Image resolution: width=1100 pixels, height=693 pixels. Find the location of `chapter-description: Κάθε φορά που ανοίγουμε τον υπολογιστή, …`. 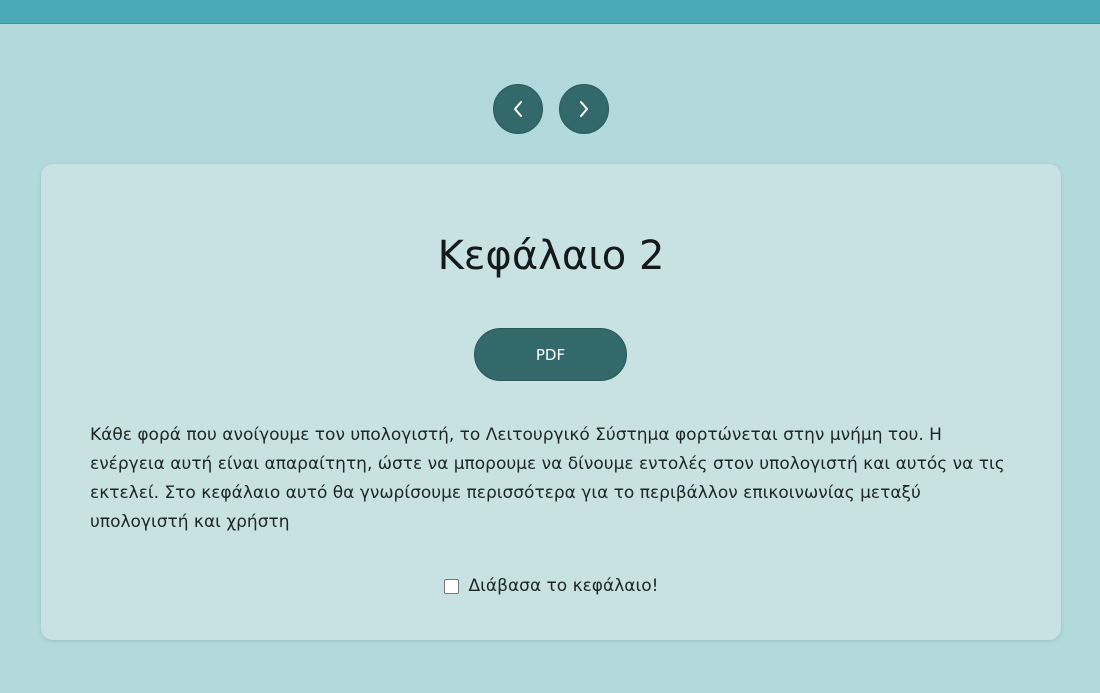

chapter-description: Κάθε φορά που ανοίγουμε τον υπολογιστή, … is located at coordinates (547, 478).